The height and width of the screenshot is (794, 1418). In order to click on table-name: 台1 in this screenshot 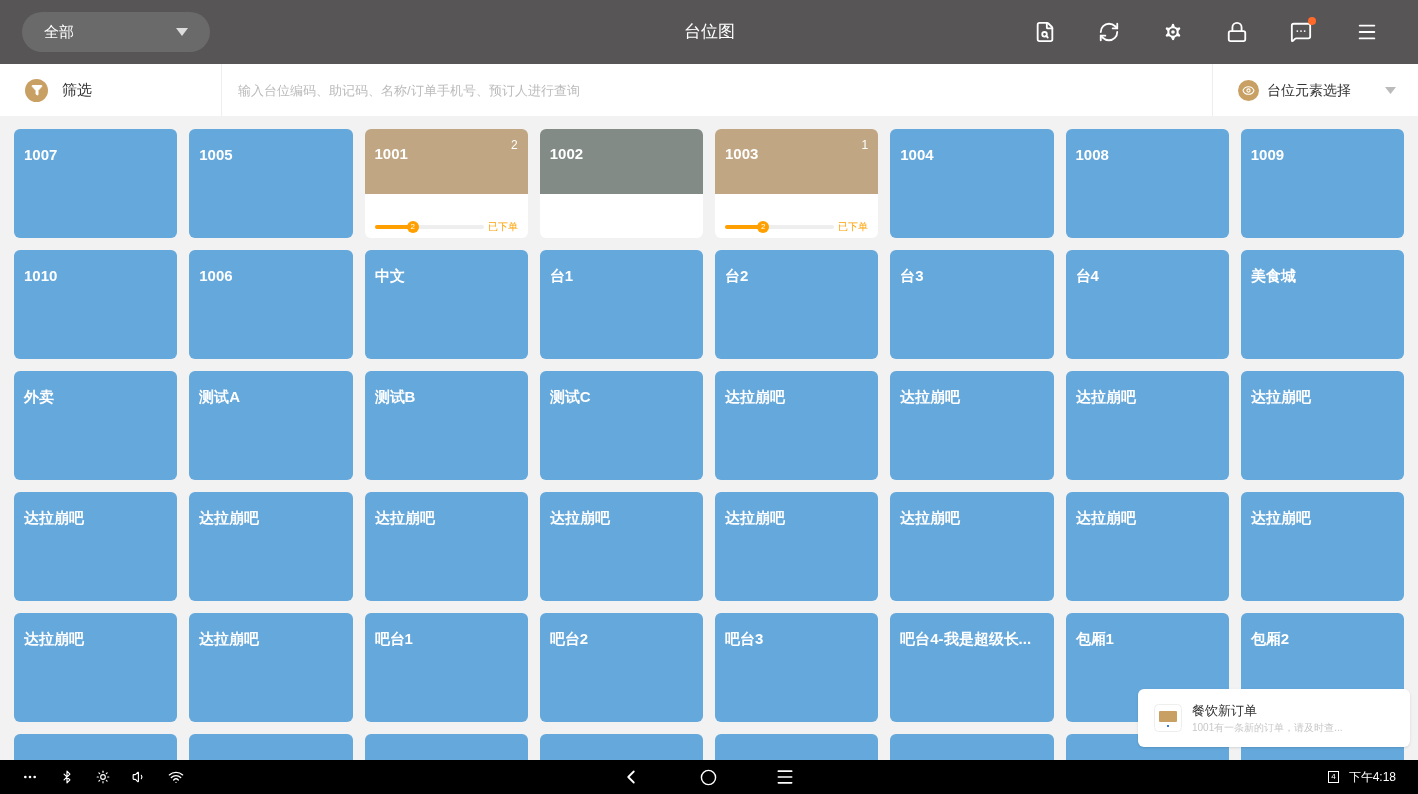, I will do `click(561, 275)`.